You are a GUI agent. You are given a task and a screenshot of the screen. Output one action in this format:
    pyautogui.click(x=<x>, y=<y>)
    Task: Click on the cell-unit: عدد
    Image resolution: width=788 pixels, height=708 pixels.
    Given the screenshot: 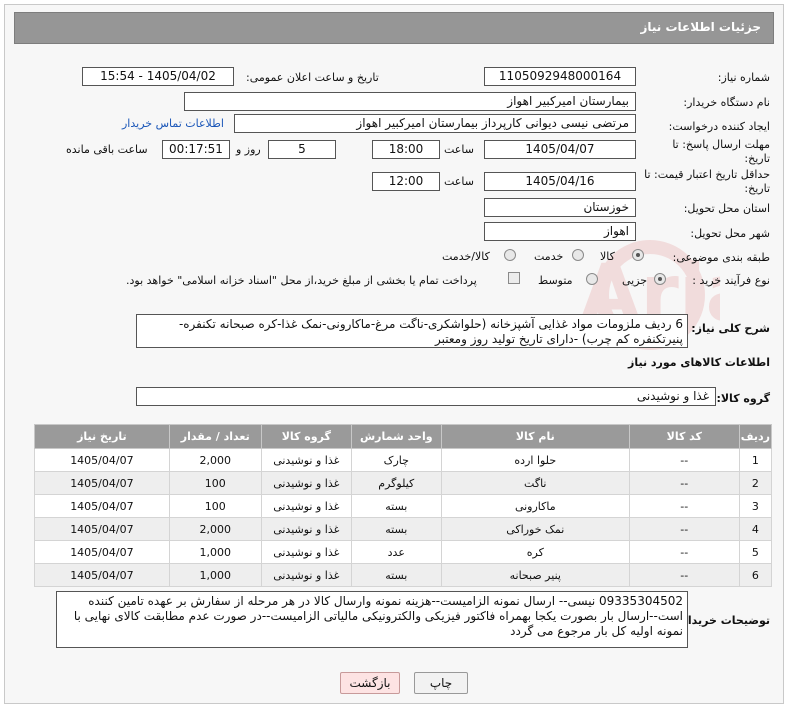 What is the action you would take?
    pyautogui.click(x=396, y=552)
    